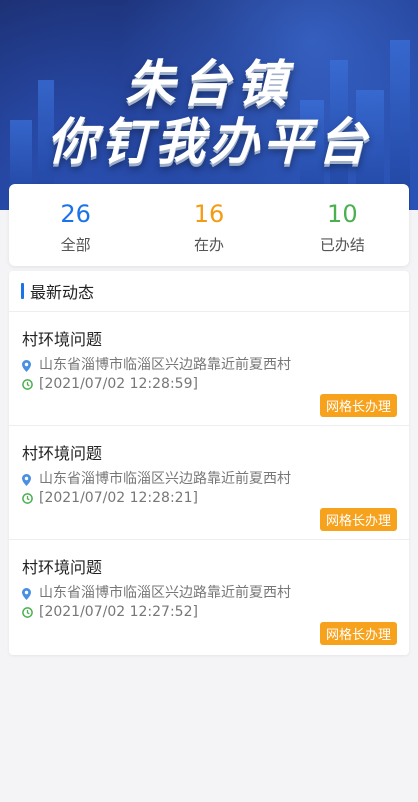  Describe the element at coordinates (75, 214) in the screenshot. I see `stat-value: 26` at that location.